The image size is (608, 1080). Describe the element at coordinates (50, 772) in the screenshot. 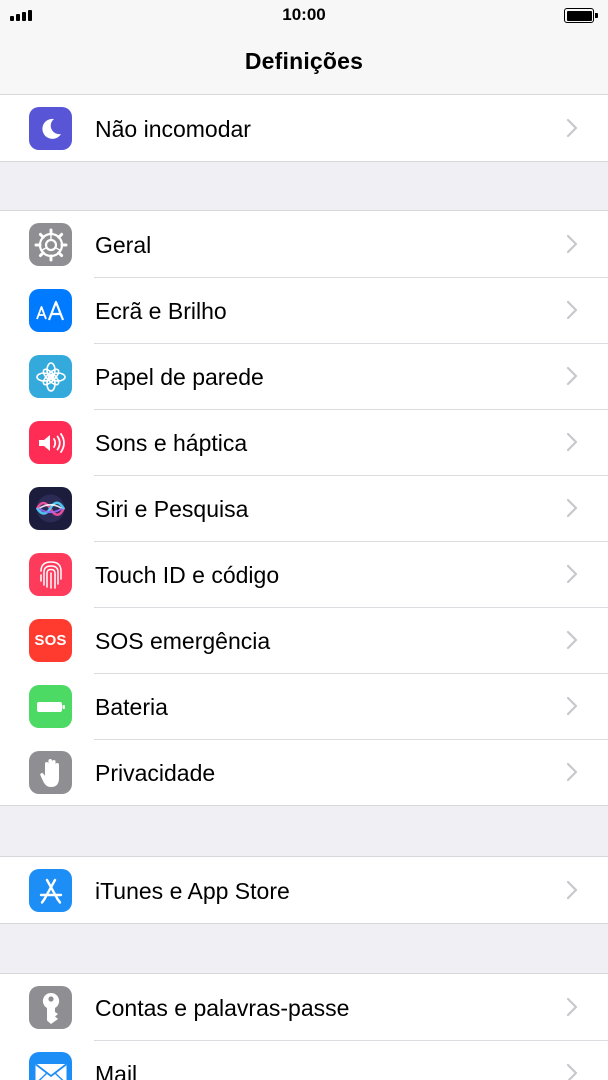

I see `hand-icon` at that location.